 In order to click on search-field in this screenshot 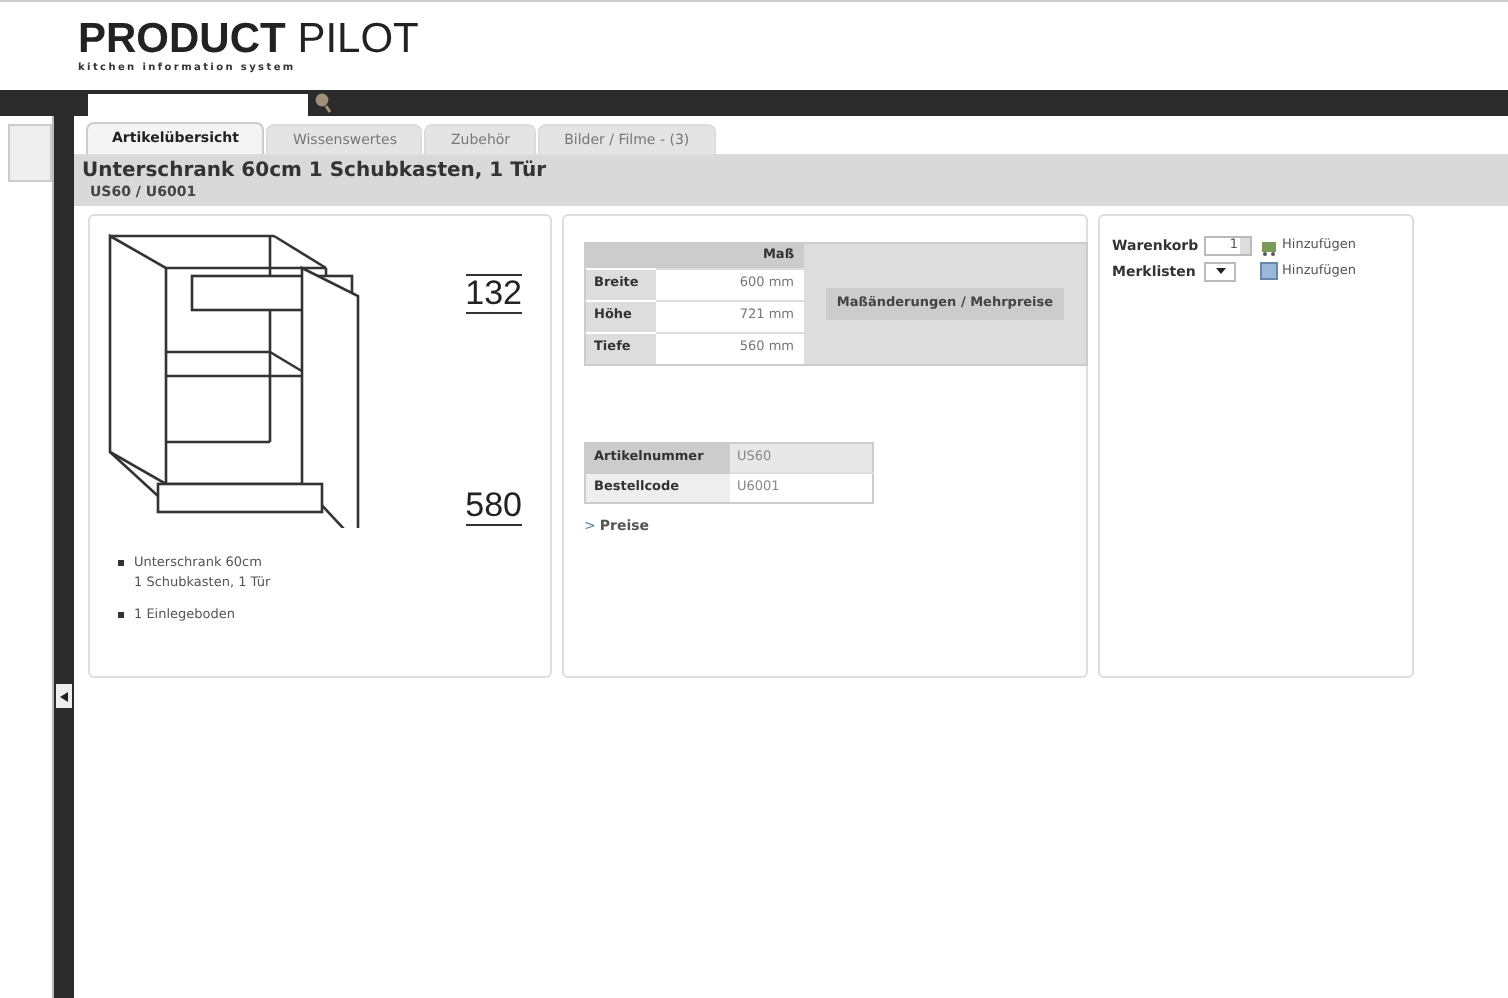, I will do `click(198, 105)`.